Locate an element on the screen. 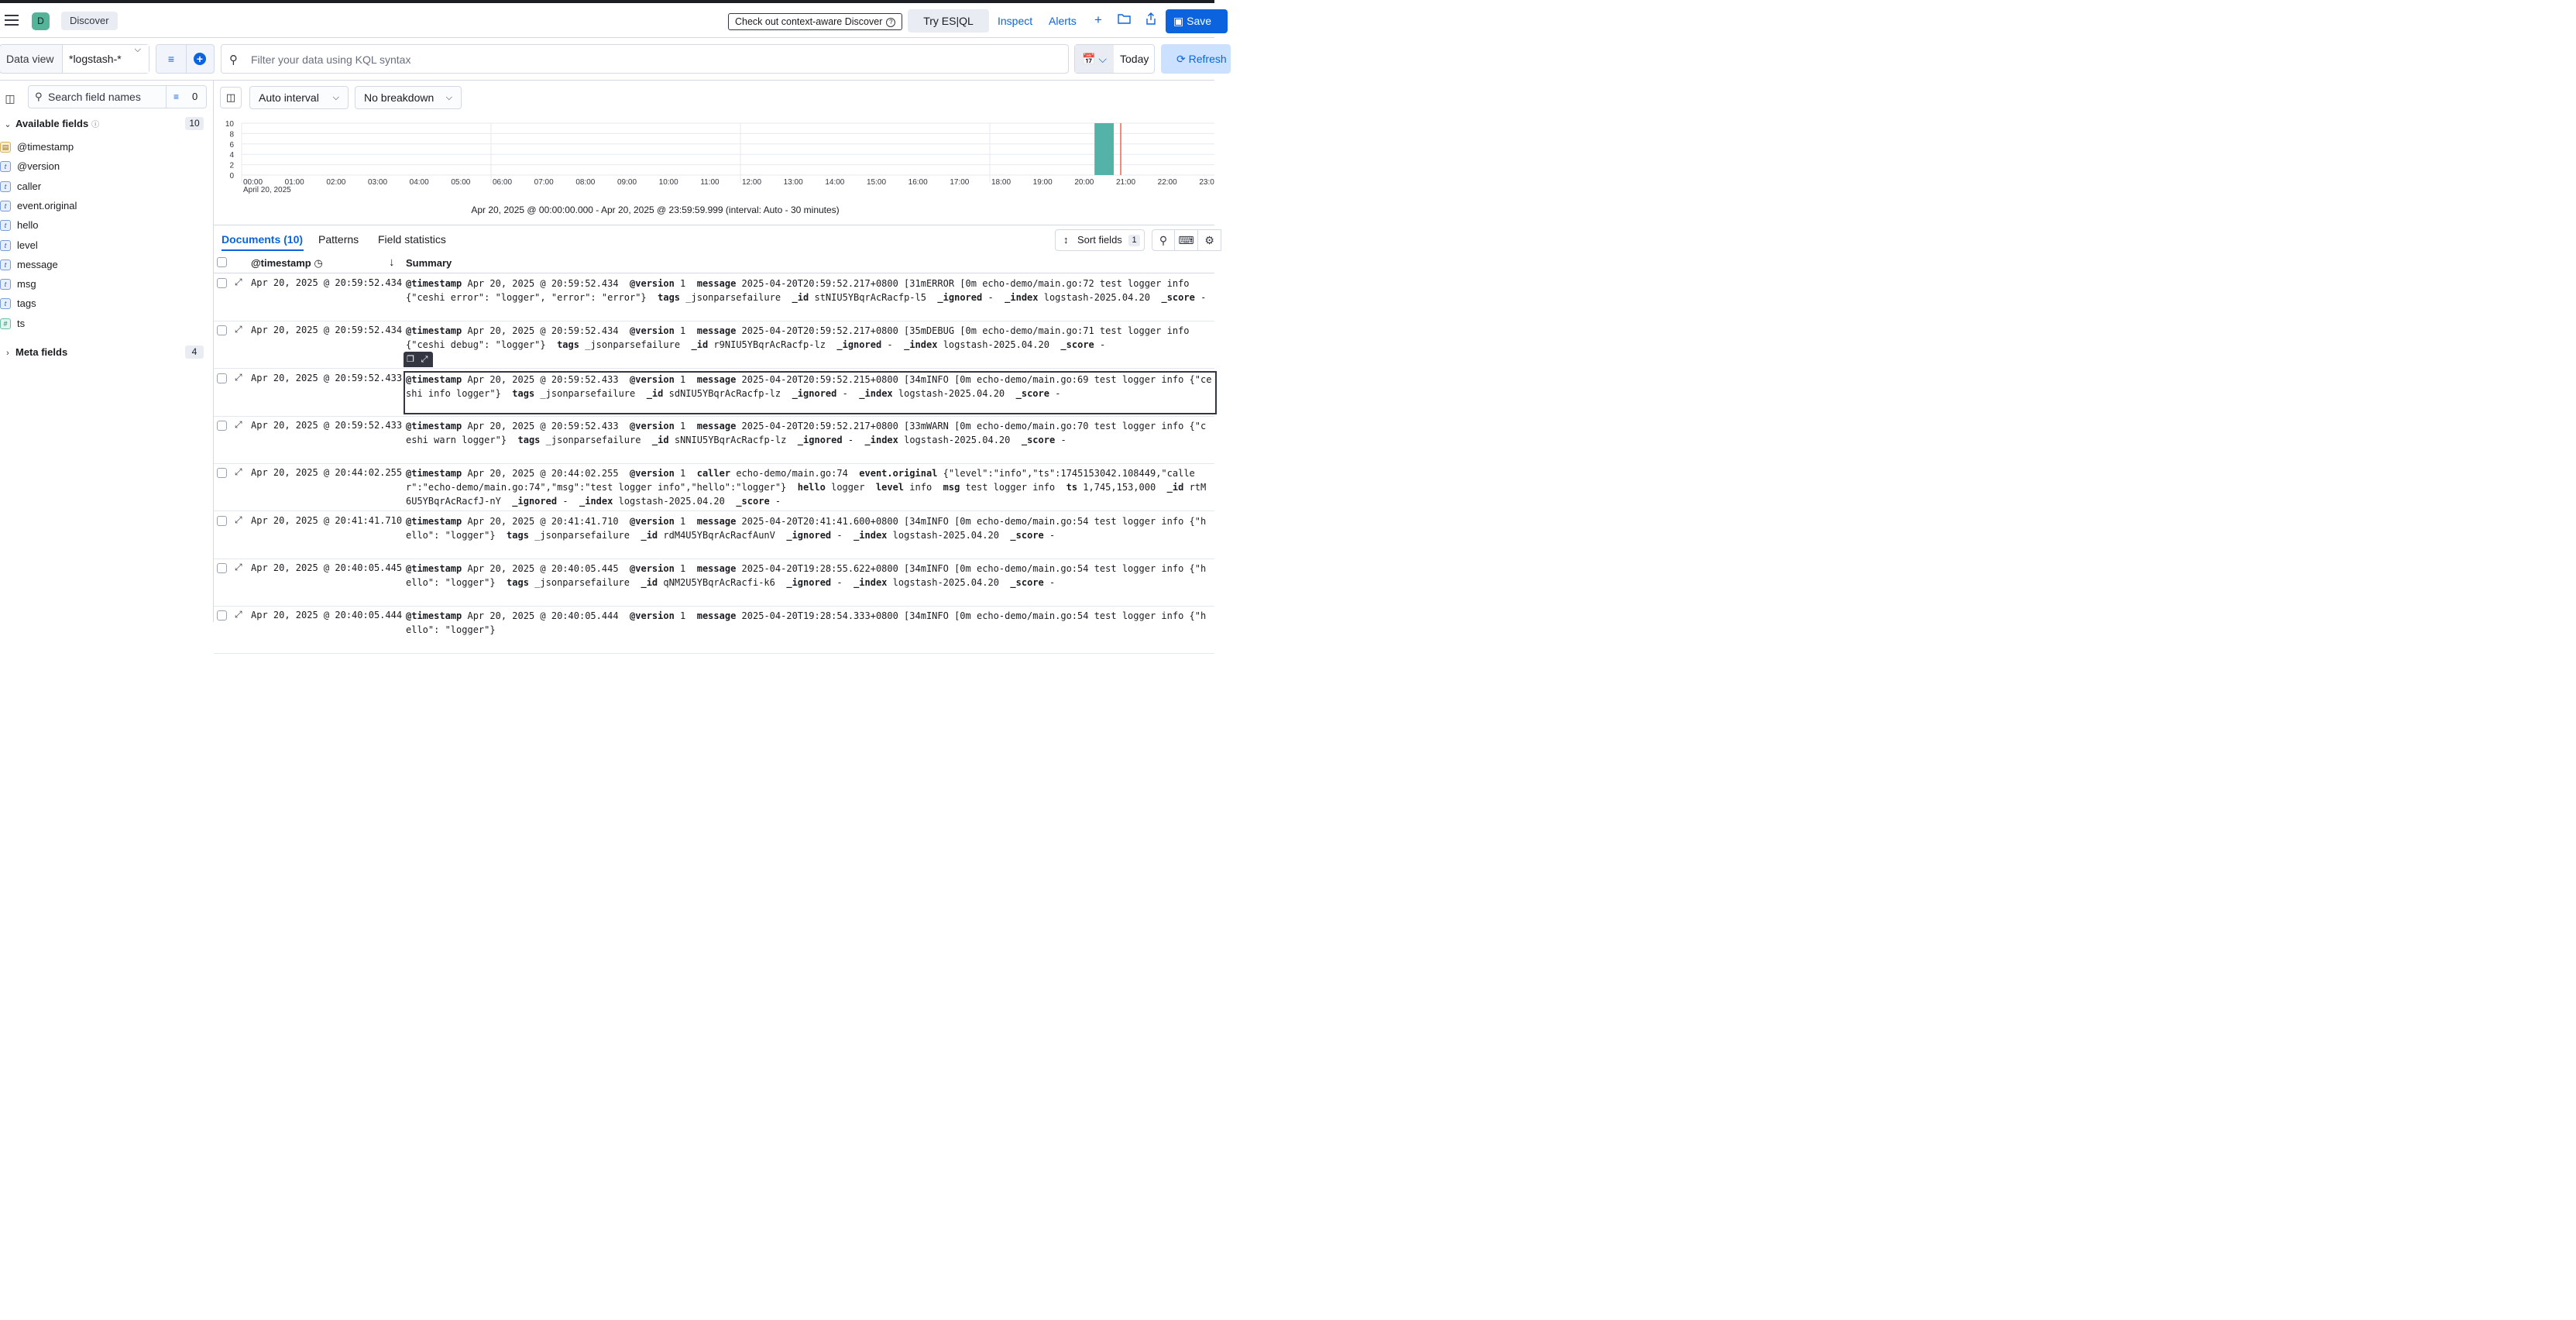 This screenshot has height=1320, width=2576. y-tick-label: 8 is located at coordinates (231, 135).